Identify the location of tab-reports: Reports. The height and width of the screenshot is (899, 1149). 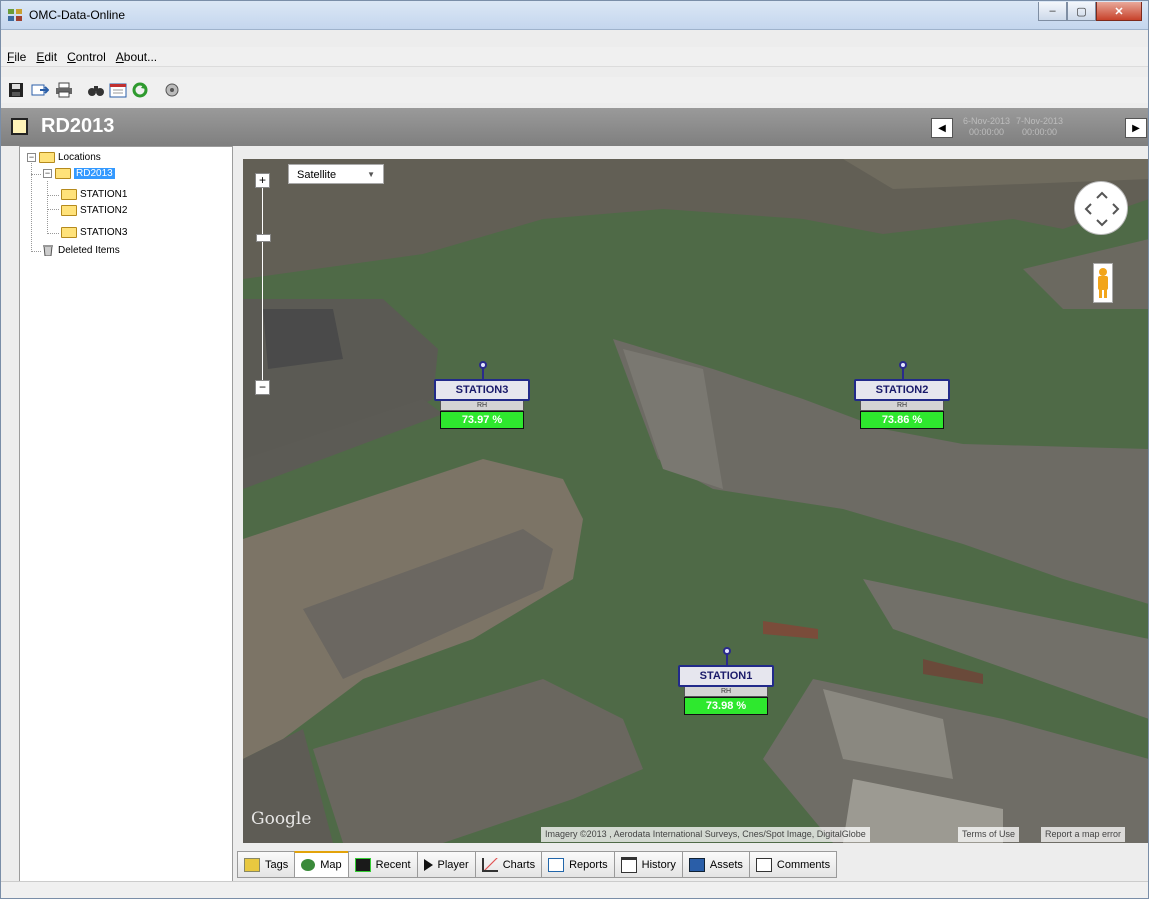
(577, 864).